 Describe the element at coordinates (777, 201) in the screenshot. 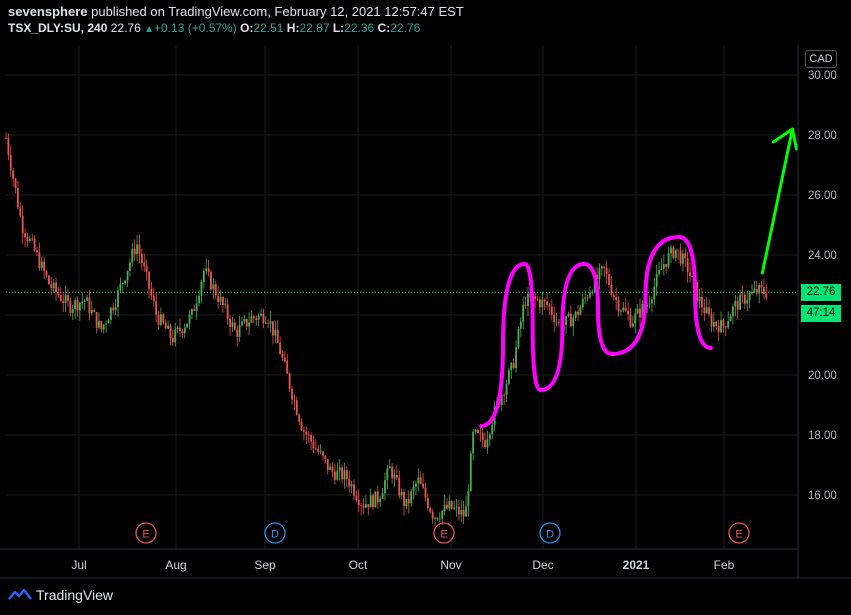

I see `green-arrow-shaft` at that location.